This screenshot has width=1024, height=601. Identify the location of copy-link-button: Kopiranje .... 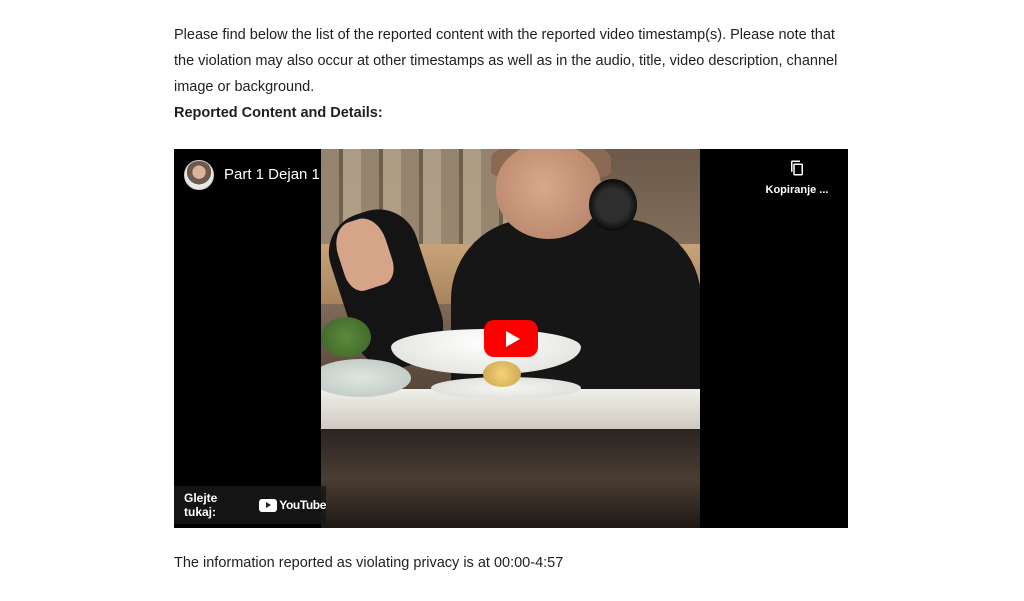
(797, 178).